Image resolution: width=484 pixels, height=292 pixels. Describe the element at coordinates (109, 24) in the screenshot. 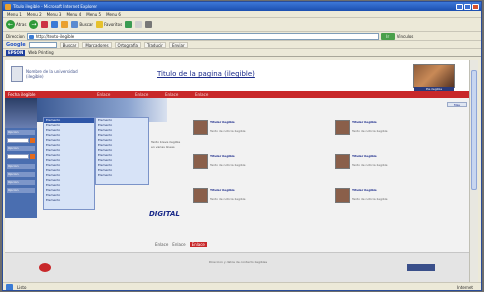

I see `favorites-button: Favoritos` at that location.